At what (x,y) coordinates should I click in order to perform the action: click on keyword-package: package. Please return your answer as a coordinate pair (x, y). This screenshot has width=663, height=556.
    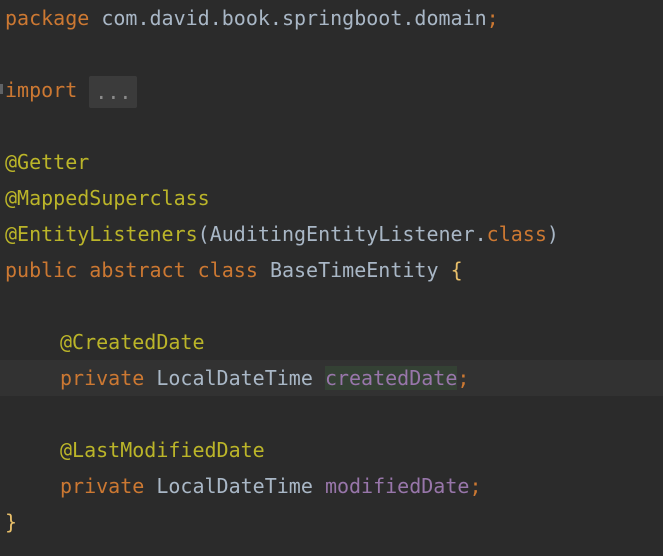
    Looking at the image, I should click on (47, 18).